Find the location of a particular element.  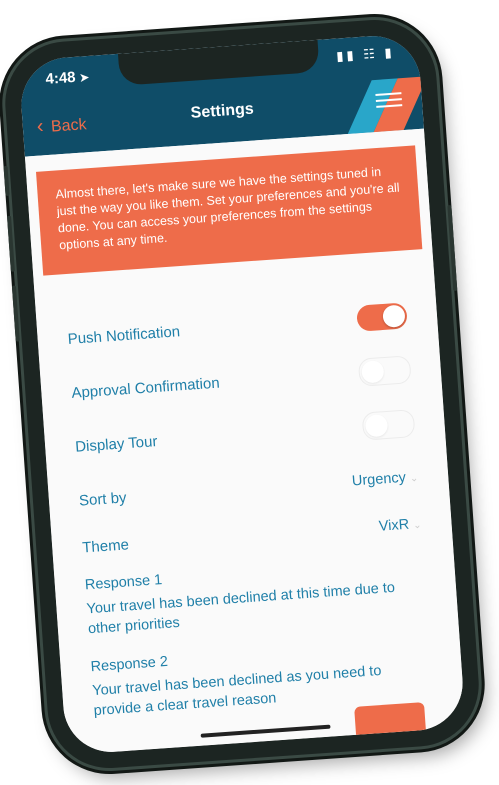

theme-label: Theme is located at coordinates (105, 545).